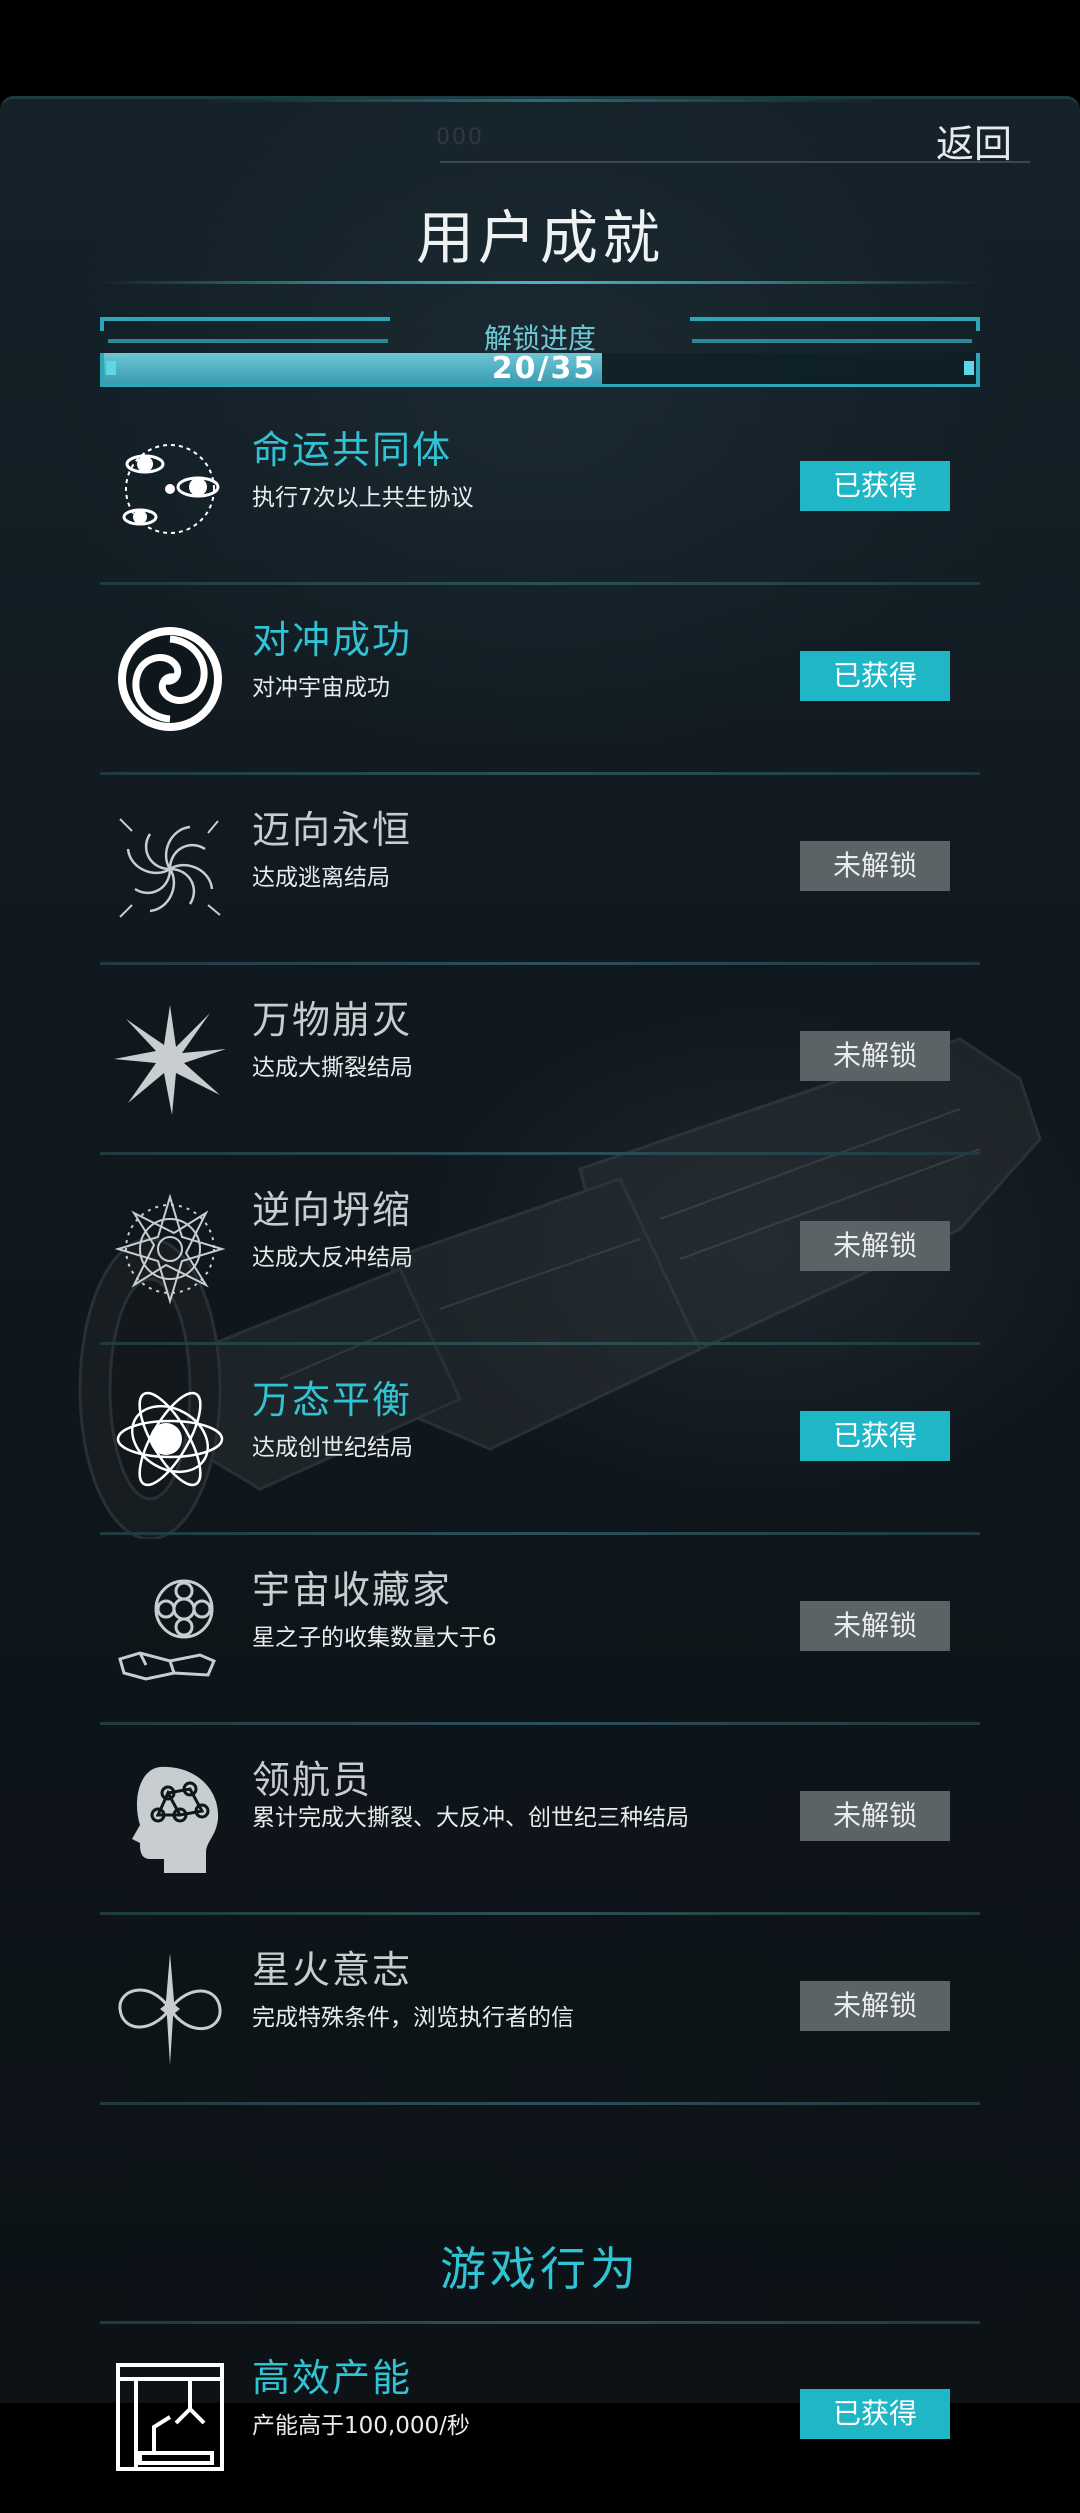  What do you see at coordinates (540, 1630) in the screenshot?
I see `achievement-item: 宇宙收藏家星之子的收集数量大于6 未解锁` at bounding box center [540, 1630].